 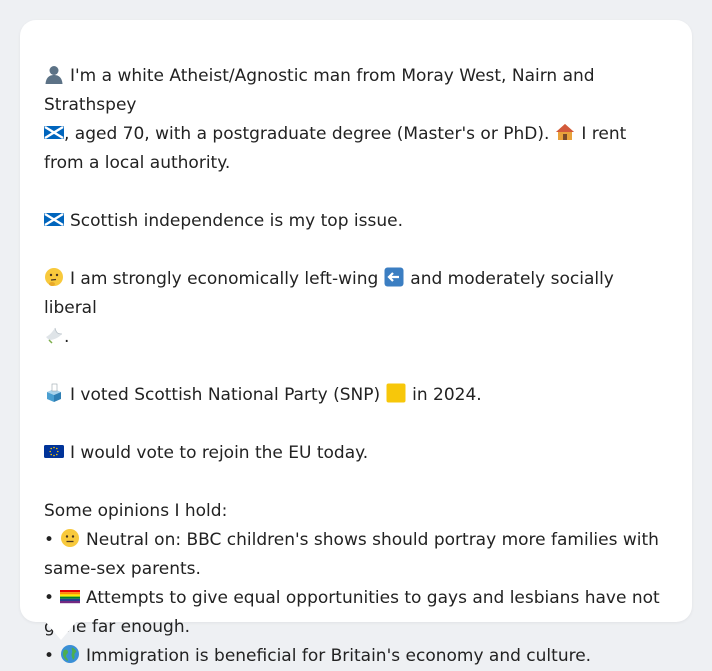 What do you see at coordinates (61, 630) in the screenshot?
I see `speech-bubble-tail` at bounding box center [61, 630].